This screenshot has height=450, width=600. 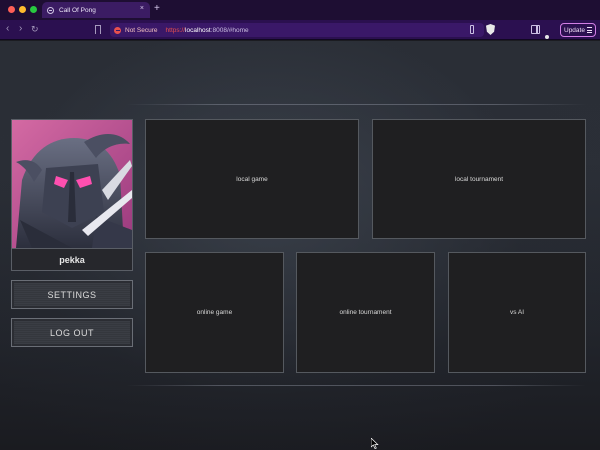 I want to click on online-tournament-label: online tournament, so click(x=365, y=312).